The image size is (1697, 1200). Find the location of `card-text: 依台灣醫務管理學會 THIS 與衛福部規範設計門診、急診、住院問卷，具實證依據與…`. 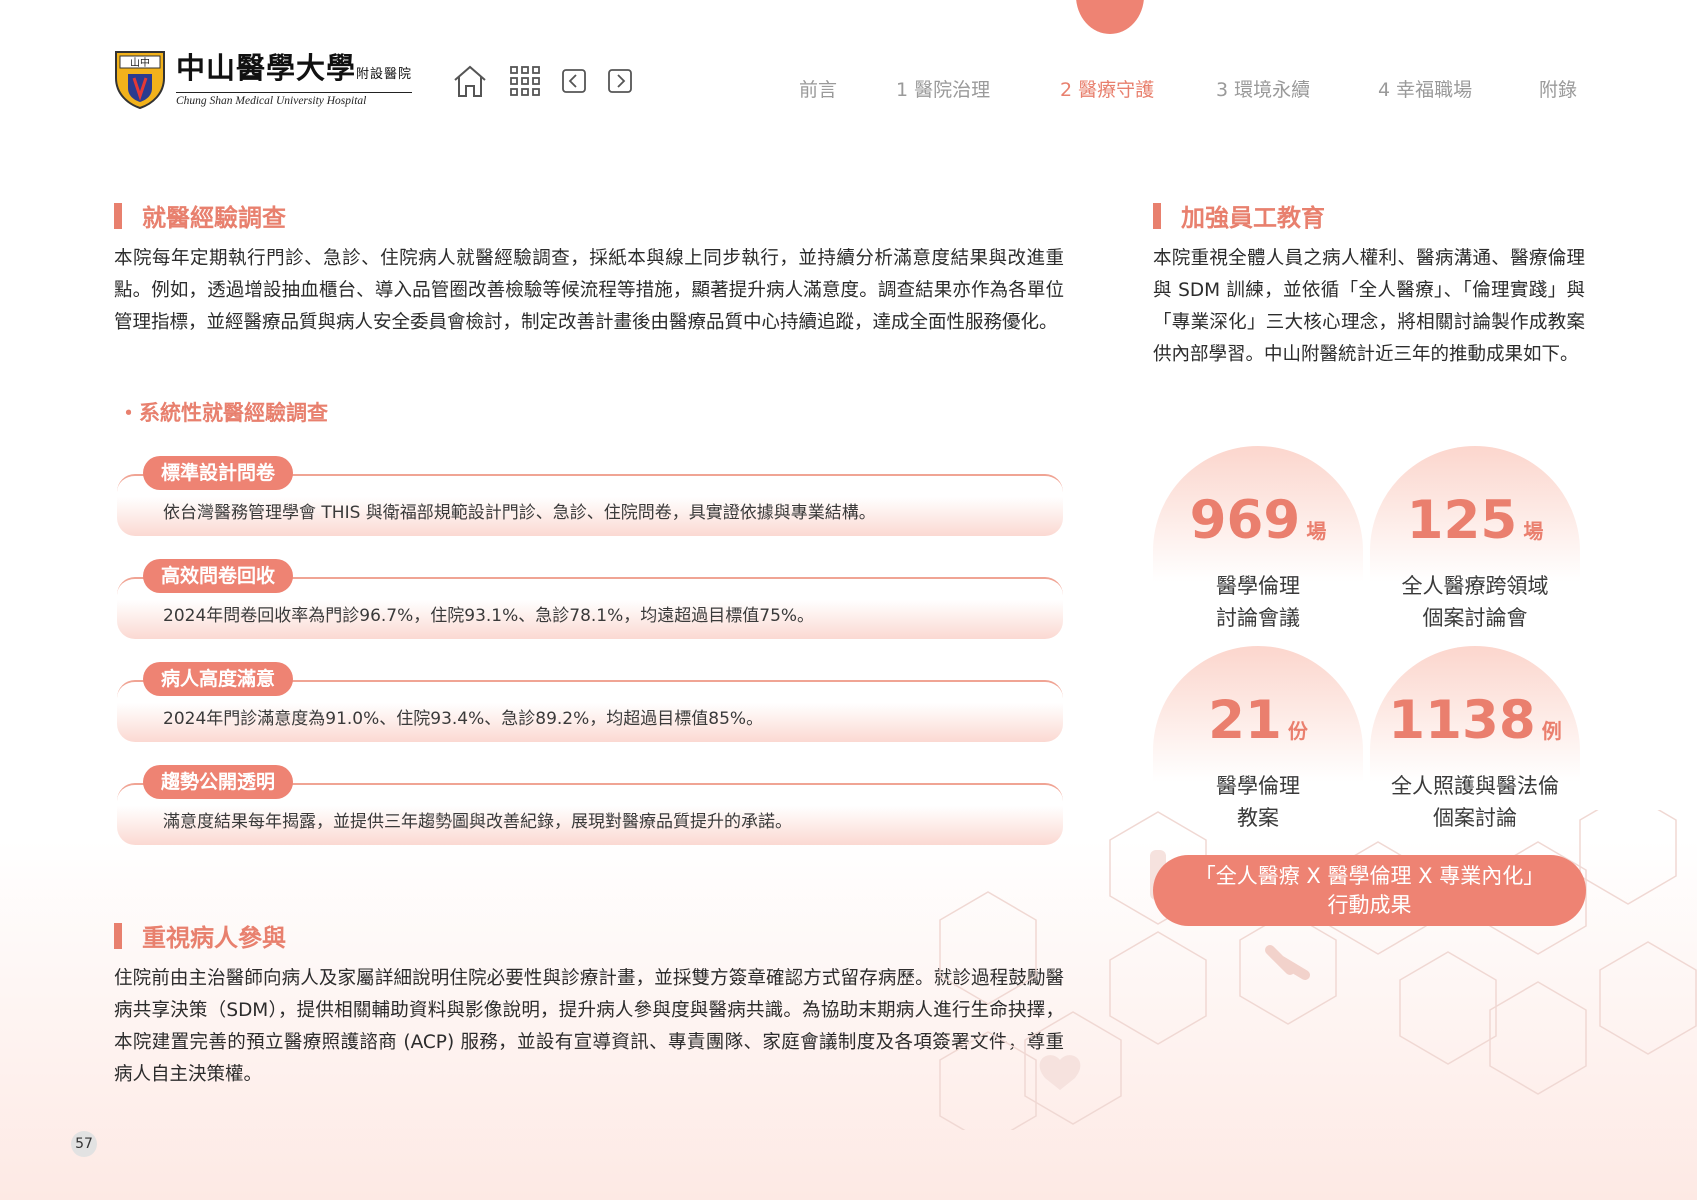

card-text: 依台灣醫務管理學會 THIS 與衛福部規範設計門診、急診、住院問卷，具實證依據與… is located at coordinates (519, 513).